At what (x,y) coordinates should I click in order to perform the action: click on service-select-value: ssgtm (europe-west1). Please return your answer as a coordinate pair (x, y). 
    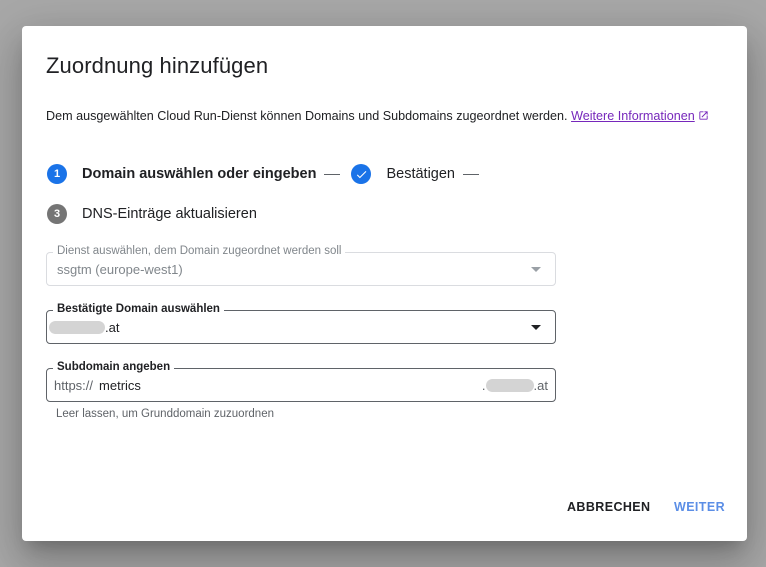
    Looking at the image, I should click on (120, 269).